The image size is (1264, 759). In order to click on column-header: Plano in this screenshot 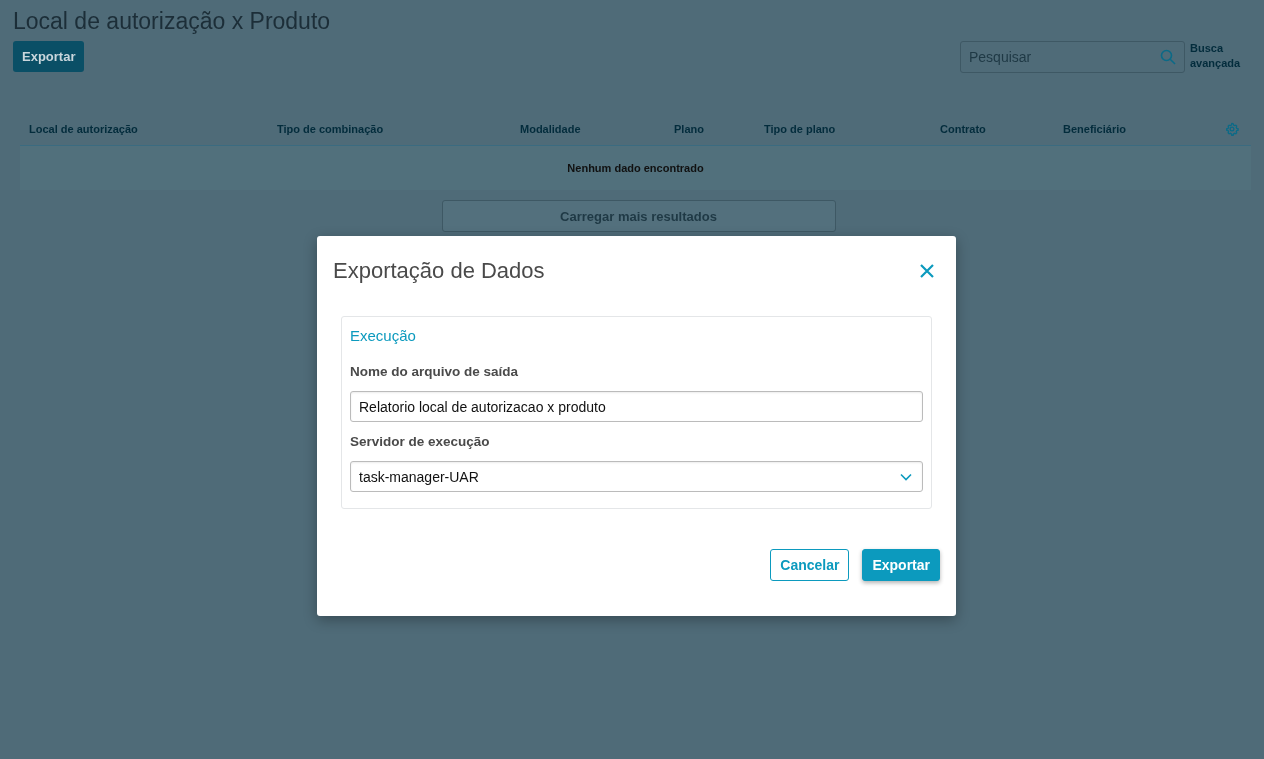, I will do `click(689, 129)`.